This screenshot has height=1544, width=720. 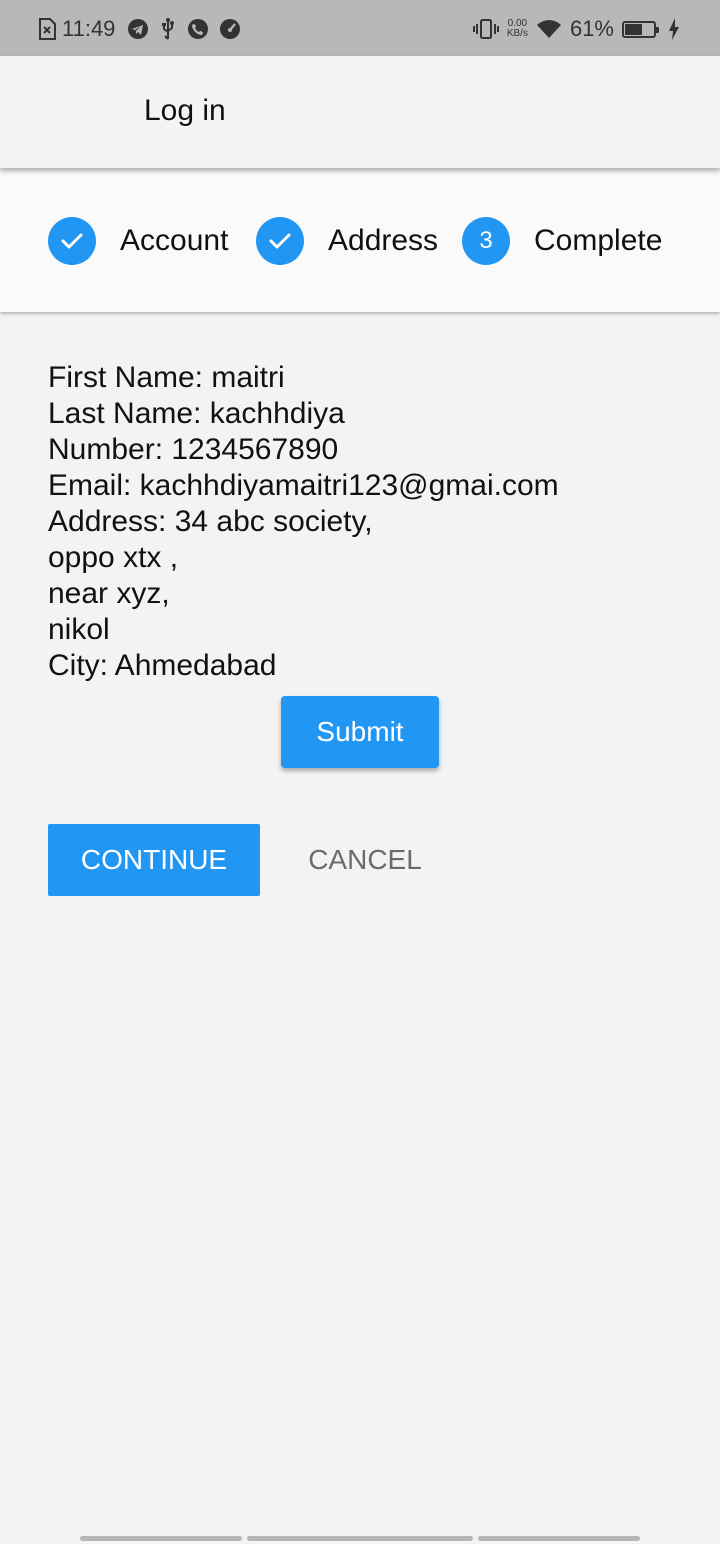 What do you see at coordinates (383, 240) in the screenshot?
I see `step-address-label: Address` at bounding box center [383, 240].